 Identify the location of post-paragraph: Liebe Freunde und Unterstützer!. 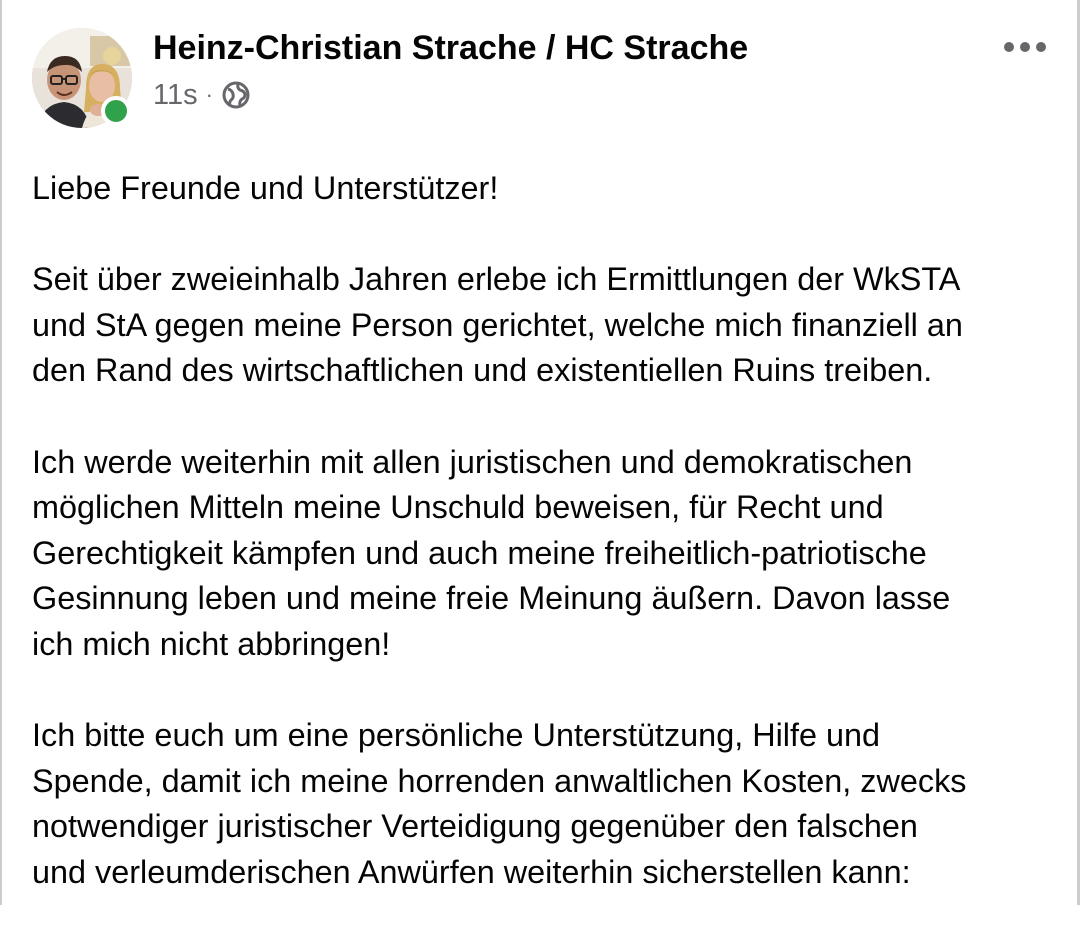
(265, 188).